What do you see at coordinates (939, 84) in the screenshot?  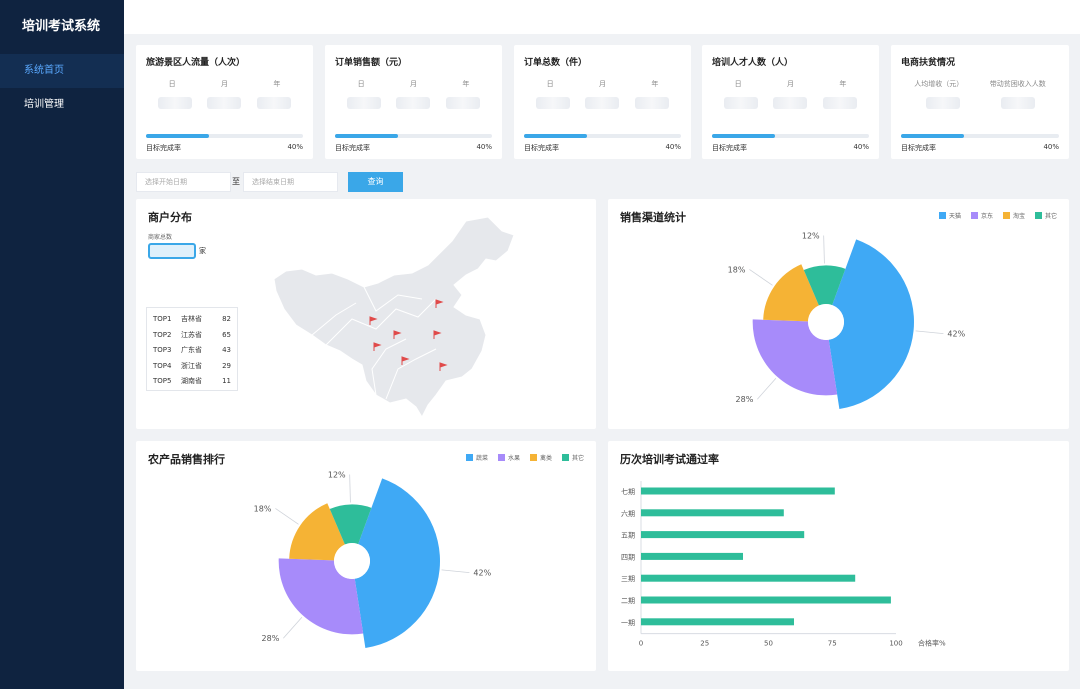 I see `col-avg-income: 人均增收（元）` at bounding box center [939, 84].